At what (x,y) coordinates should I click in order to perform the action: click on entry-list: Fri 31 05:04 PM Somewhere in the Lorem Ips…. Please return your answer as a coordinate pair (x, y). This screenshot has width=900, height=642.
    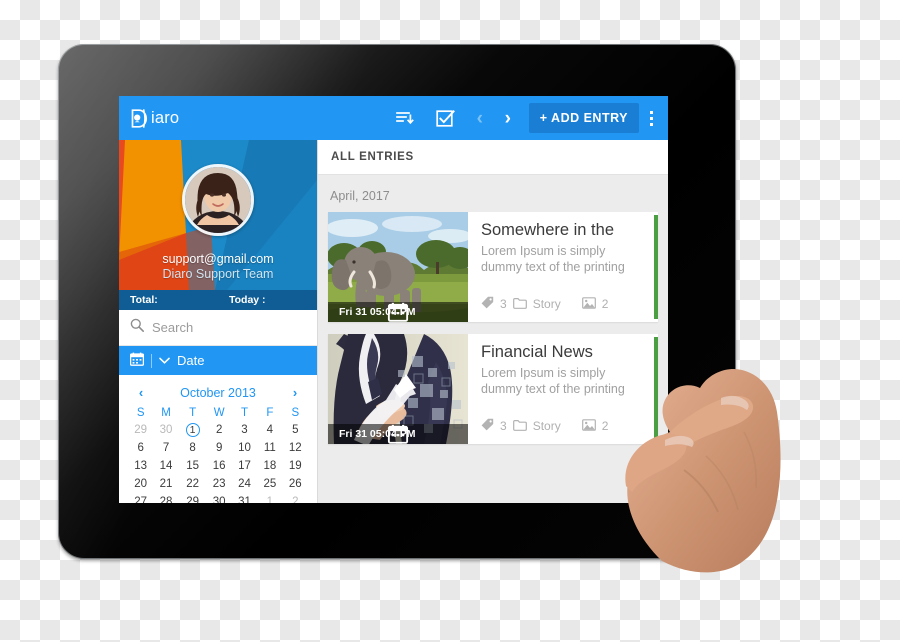
    Looking at the image, I should click on (493, 328).